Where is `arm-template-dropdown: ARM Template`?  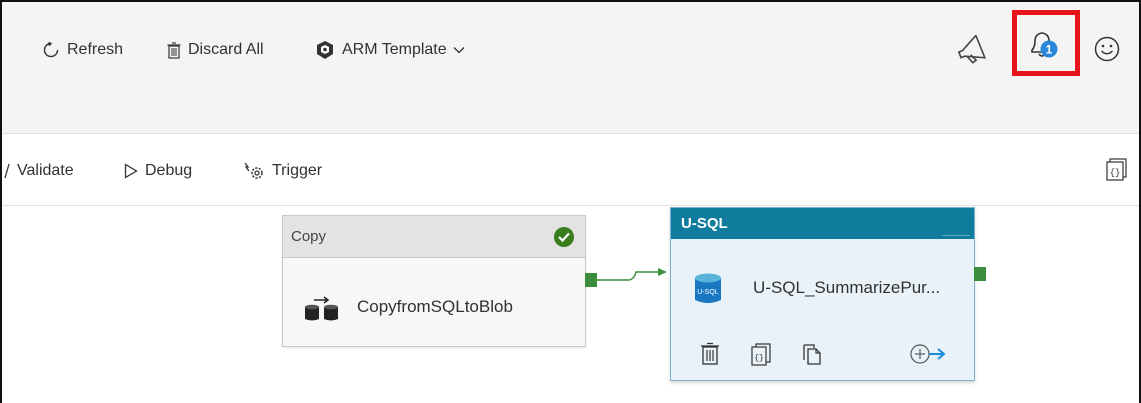
arm-template-dropdown: ARM Template is located at coordinates (393, 50).